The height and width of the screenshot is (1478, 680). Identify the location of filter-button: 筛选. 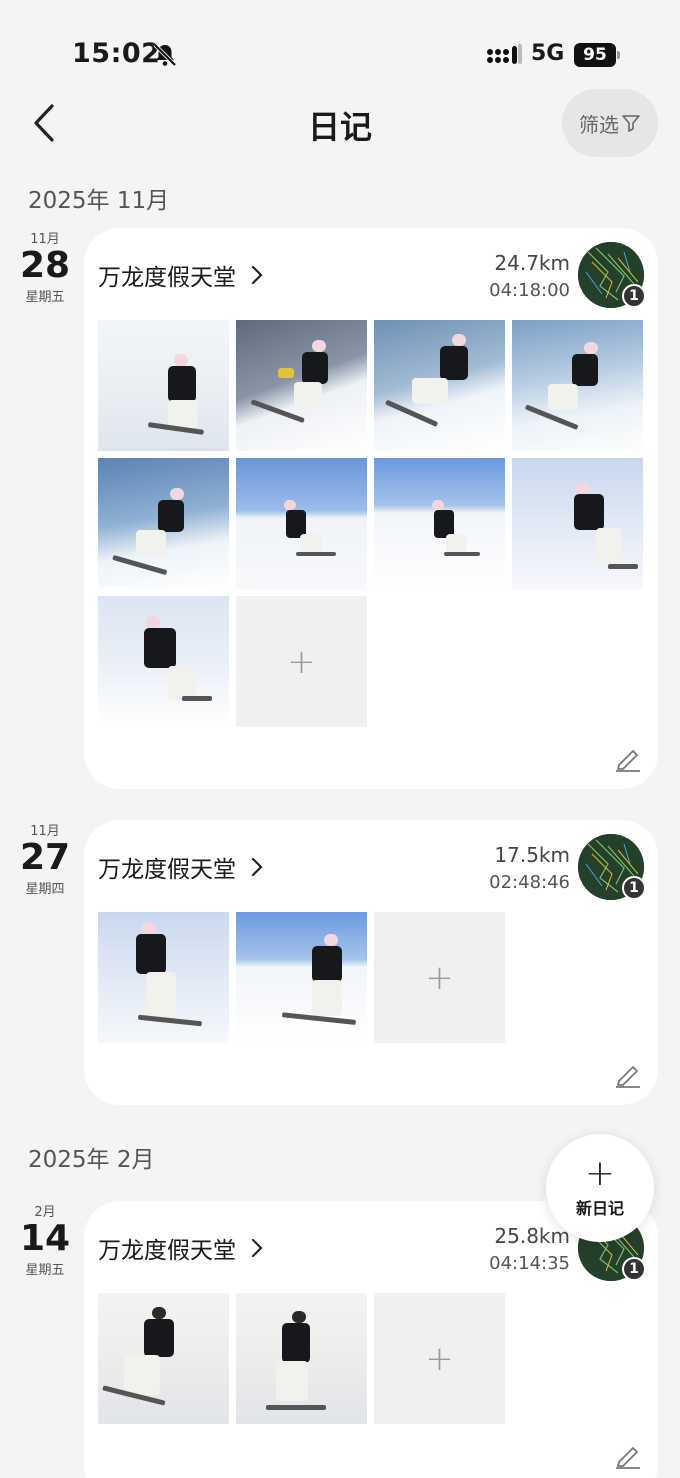
(610, 123).